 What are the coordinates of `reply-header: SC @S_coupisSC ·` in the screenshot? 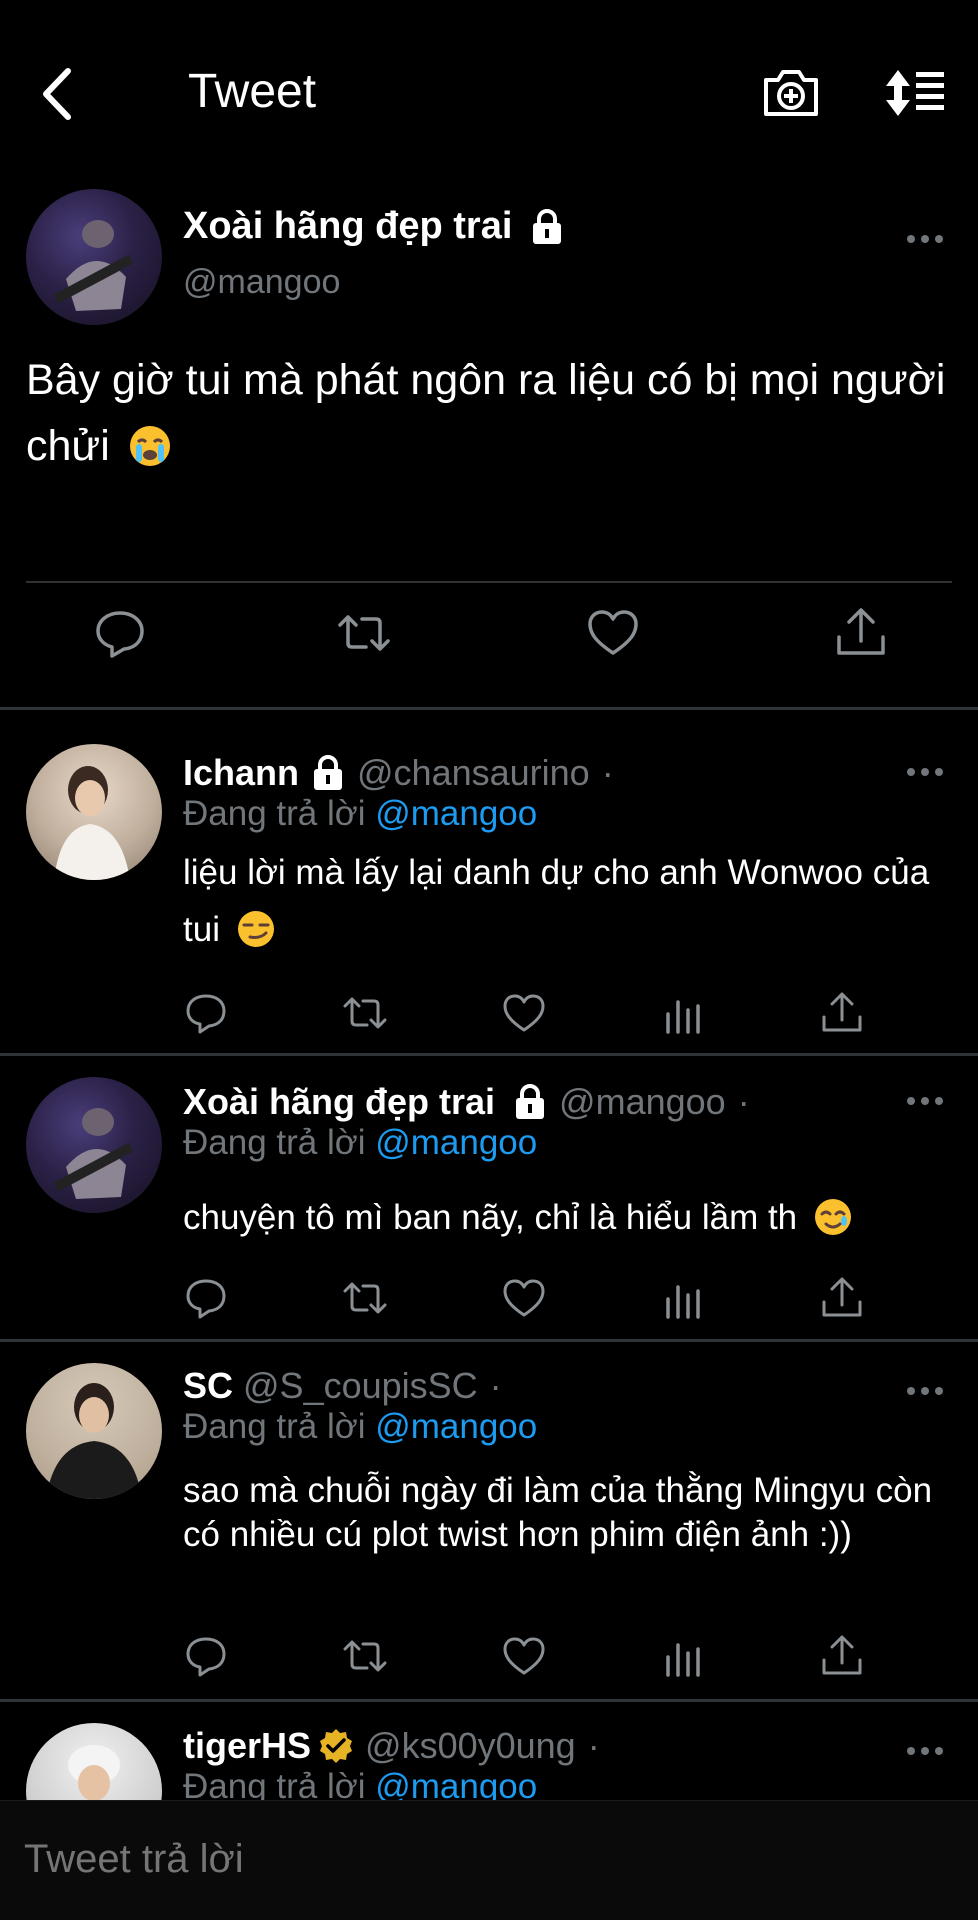 It's located at (342, 1386).